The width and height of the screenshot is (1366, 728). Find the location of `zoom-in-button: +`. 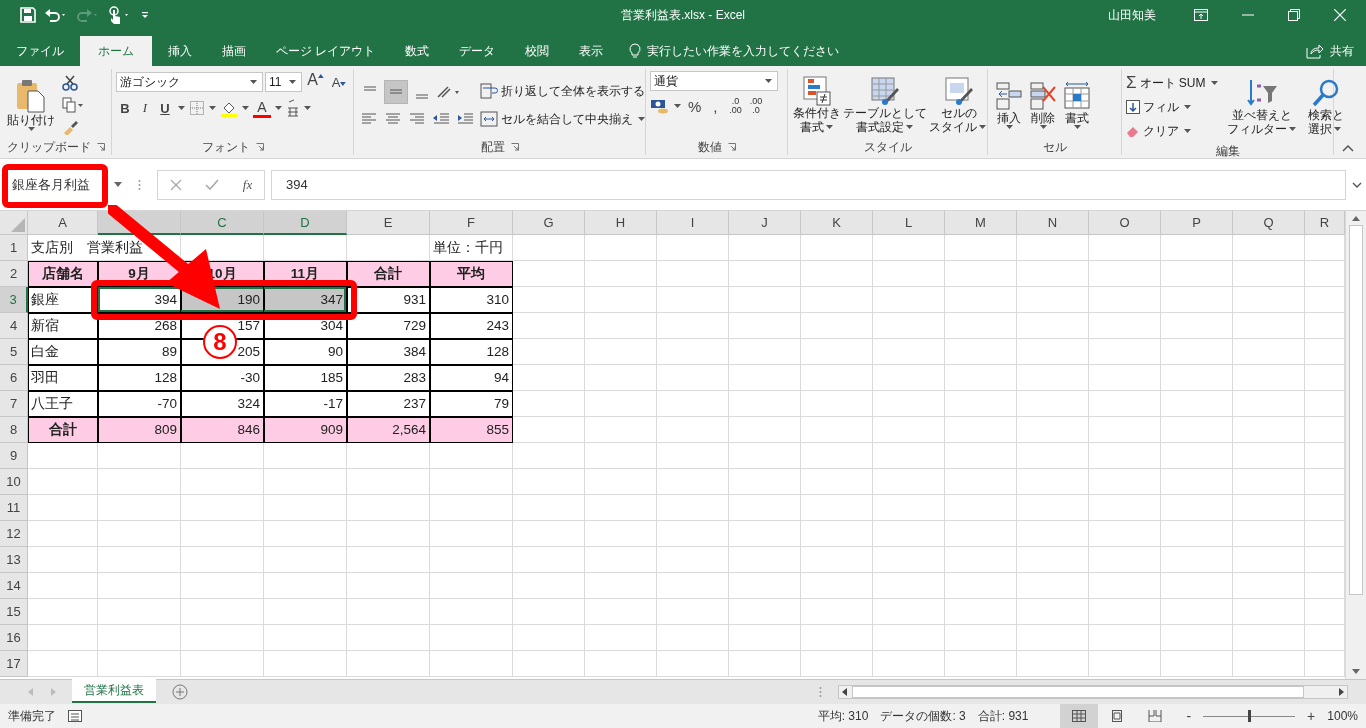

zoom-in-button: + is located at coordinates (1311, 716).